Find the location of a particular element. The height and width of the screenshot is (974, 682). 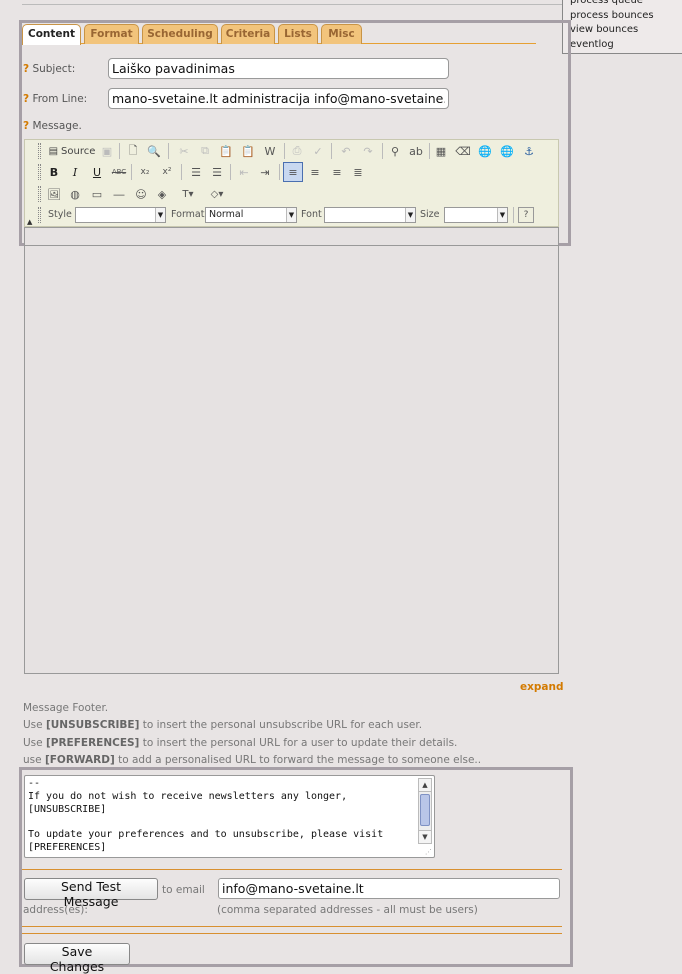

subject-label-text: Subject: is located at coordinates (54, 69).